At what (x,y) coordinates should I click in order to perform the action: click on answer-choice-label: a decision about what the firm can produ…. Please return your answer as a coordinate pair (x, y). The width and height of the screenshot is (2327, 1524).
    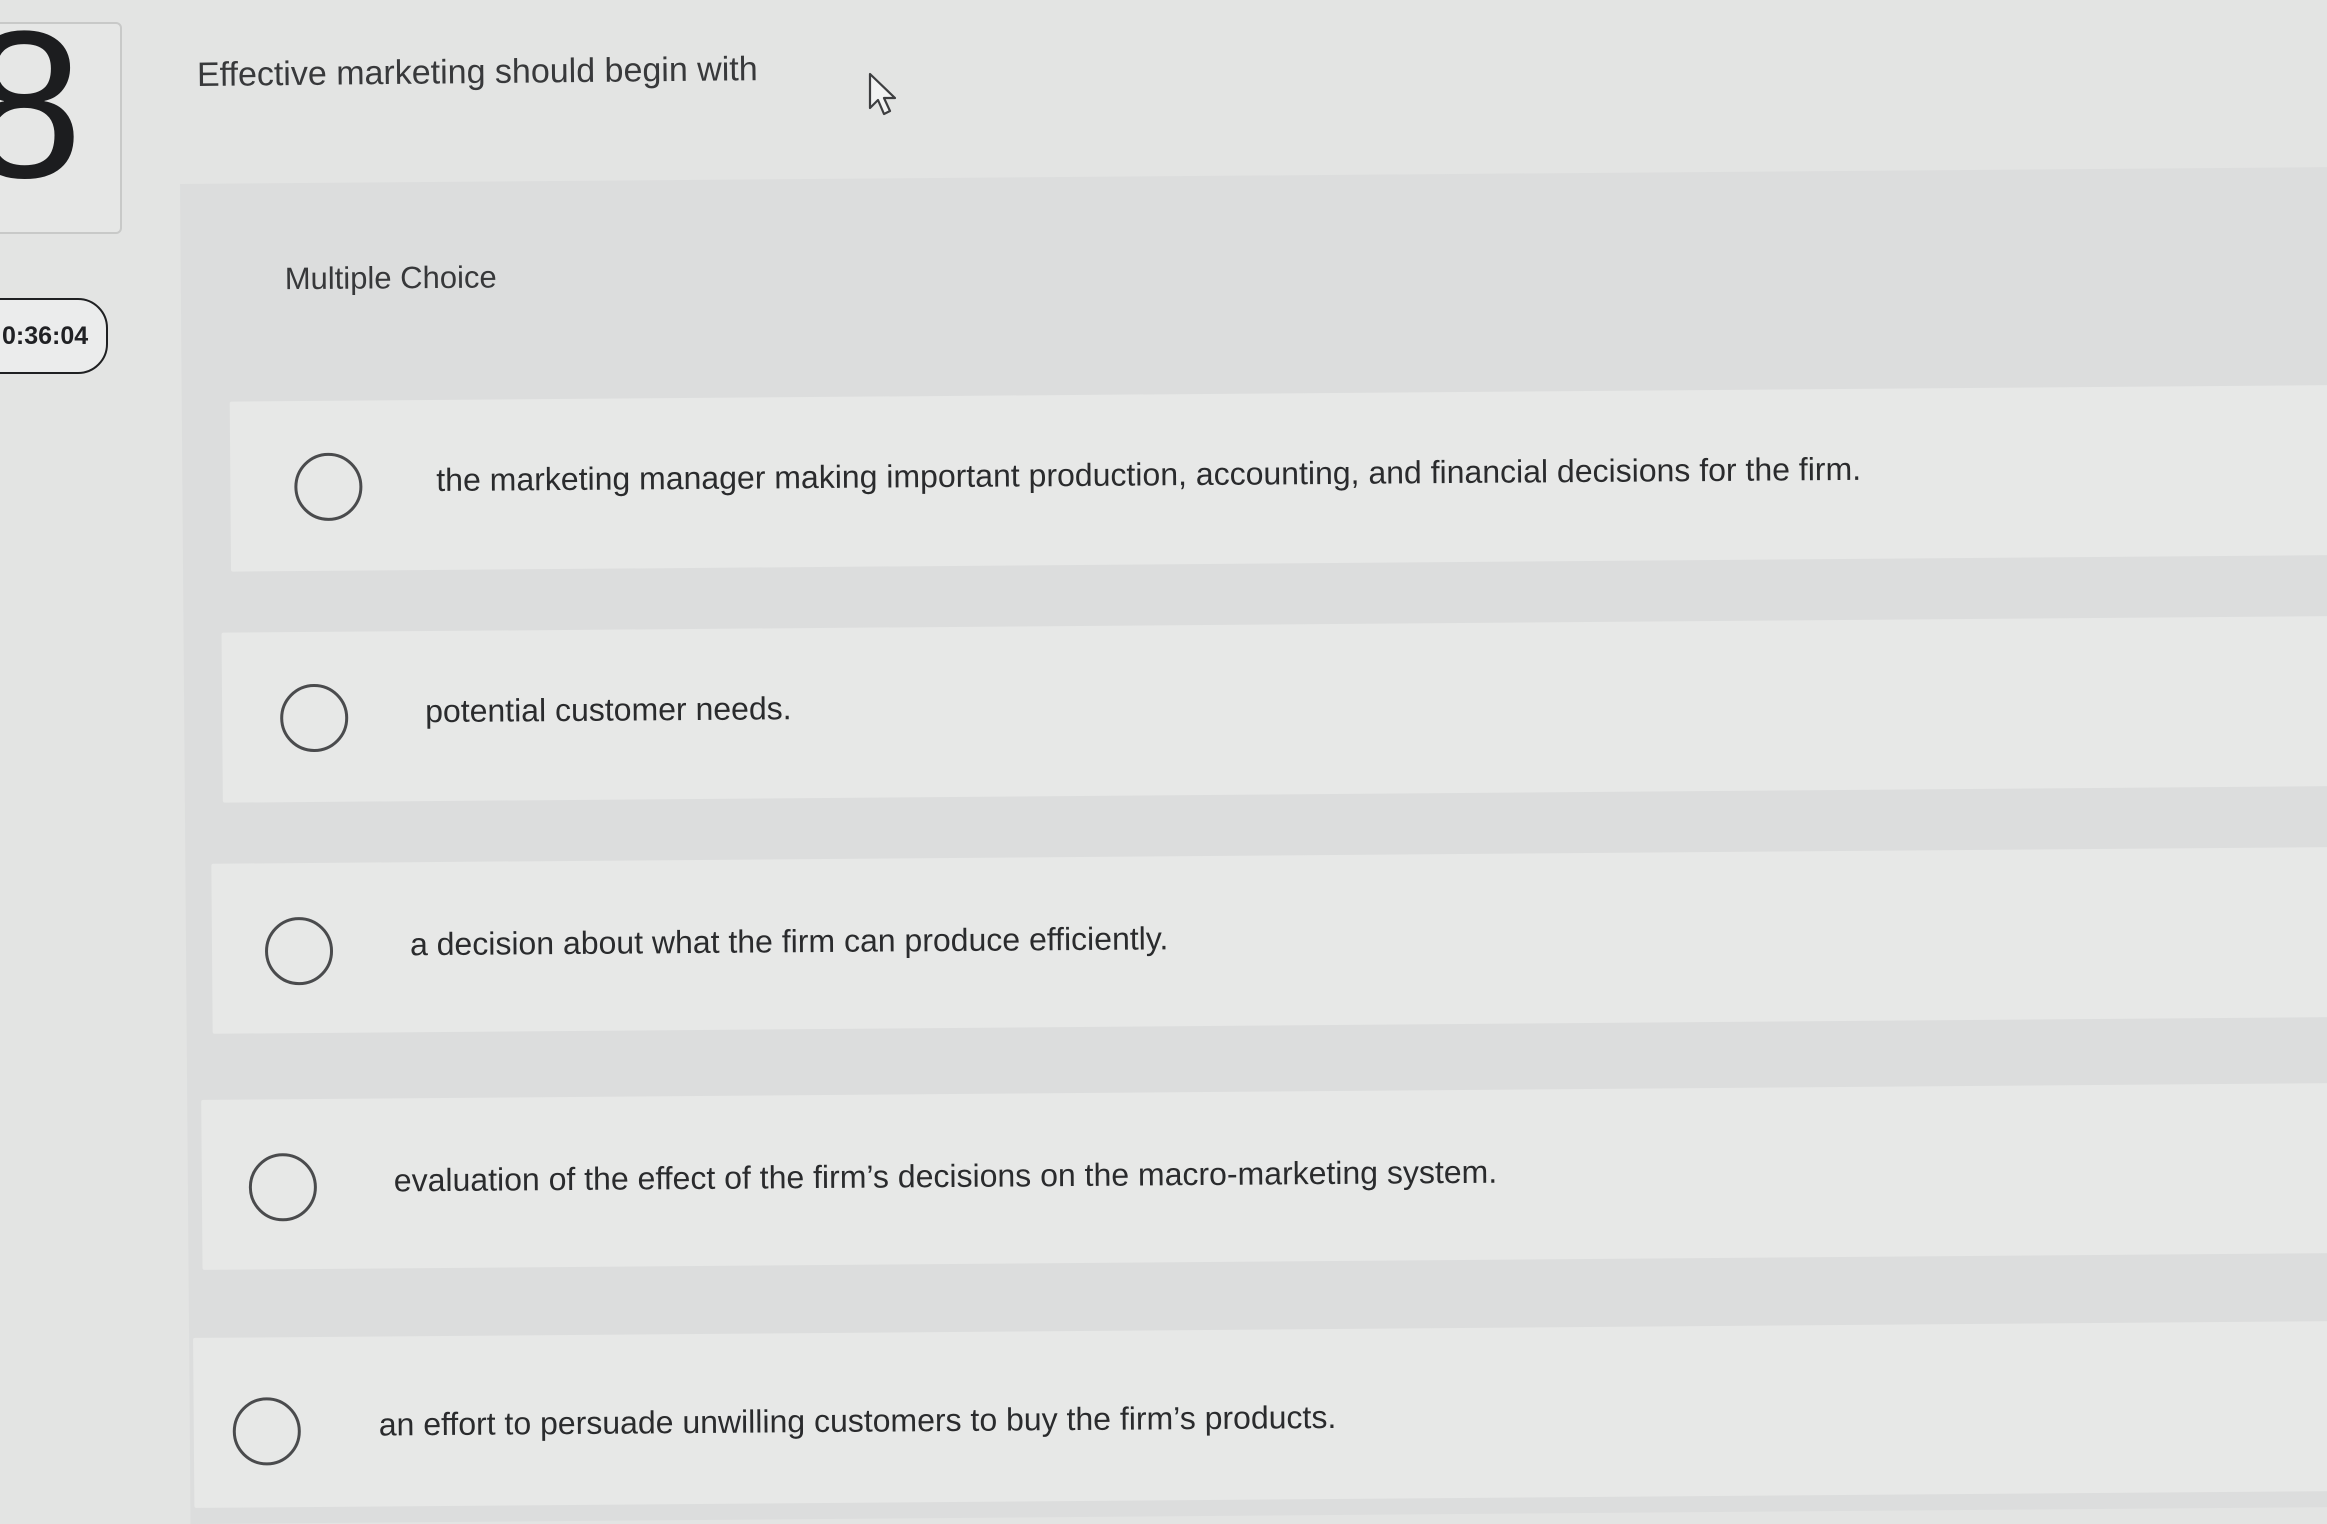
    Looking at the image, I should click on (789, 941).